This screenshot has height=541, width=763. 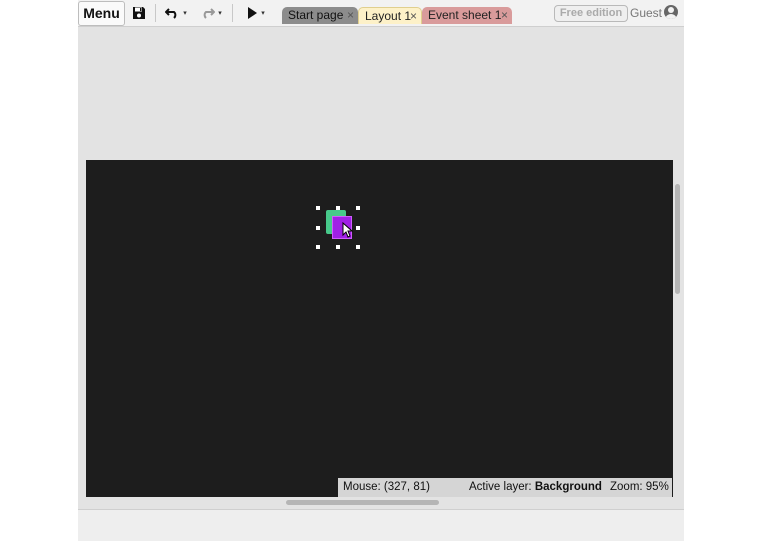 I want to click on tab-layout-1: Layout 1 ×, so click(x=390, y=15).